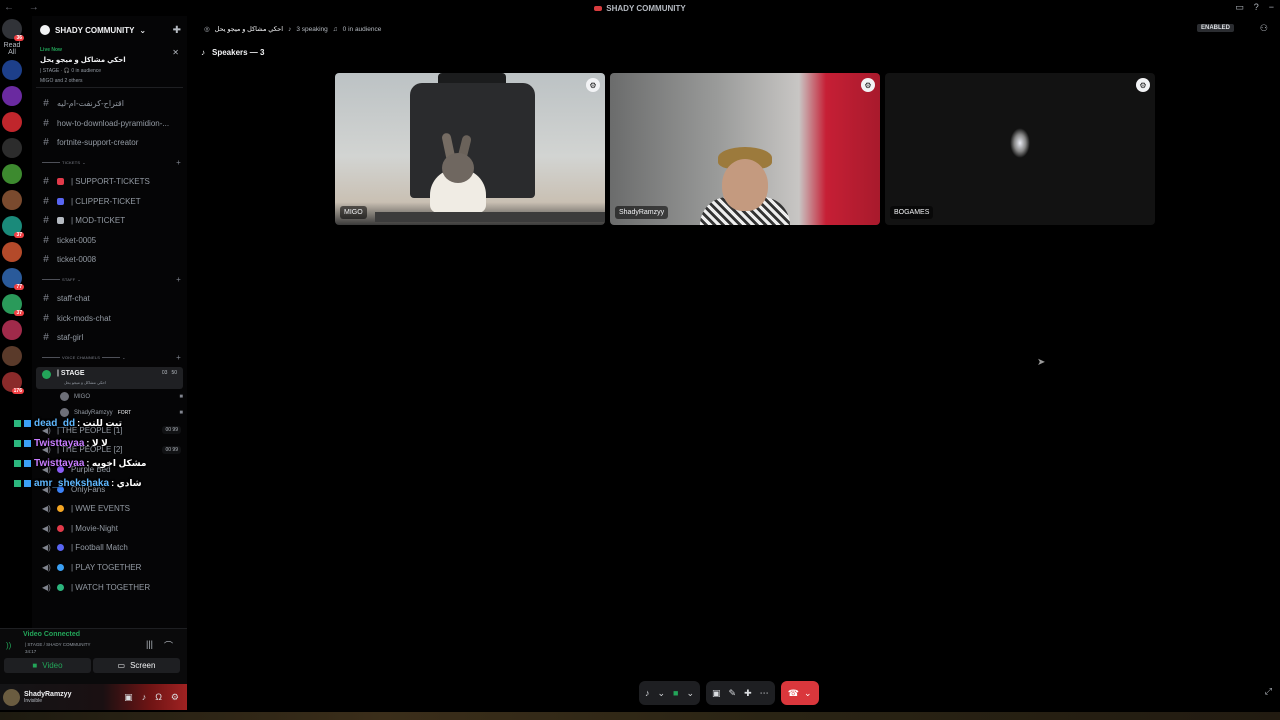 The width and height of the screenshot is (1280, 720). What do you see at coordinates (109, 548) in the screenshot?
I see `voice-channel: ◀) | Football Match` at bounding box center [109, 548].